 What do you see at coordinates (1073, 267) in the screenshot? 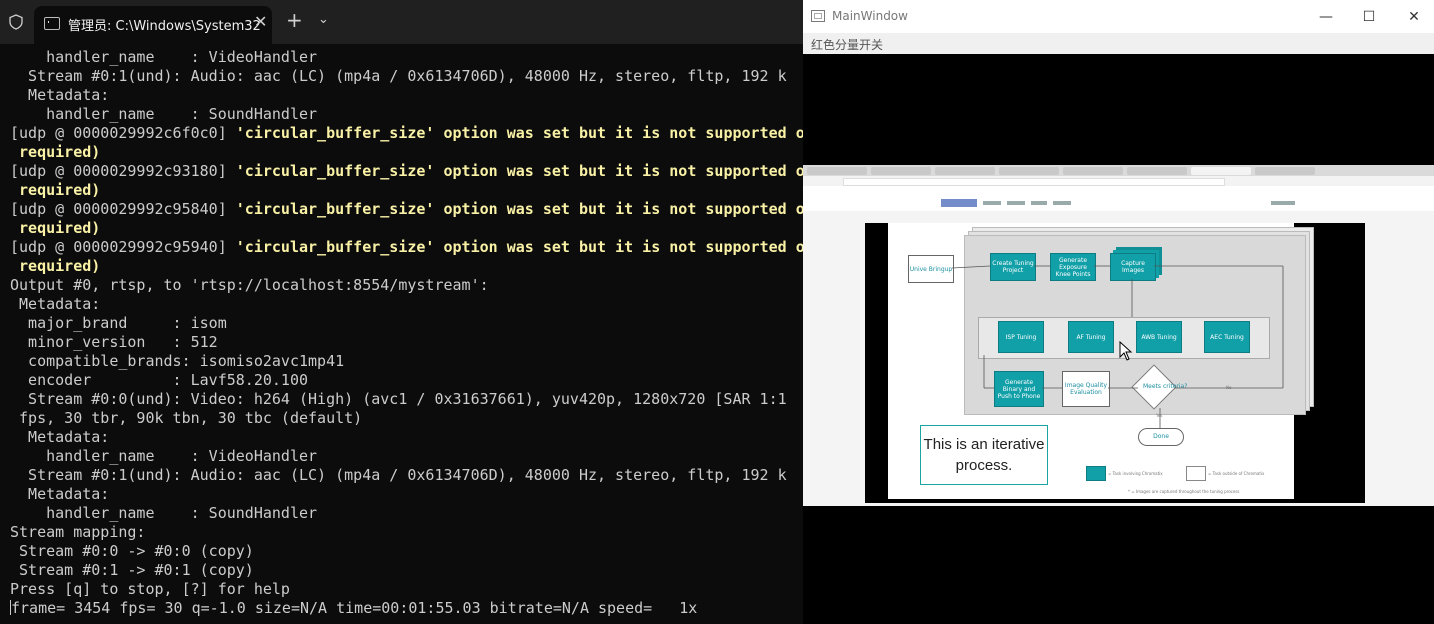
I see `slide-box-generate: Generate Exposure Knee Points` at bounding box center [1073, 267].